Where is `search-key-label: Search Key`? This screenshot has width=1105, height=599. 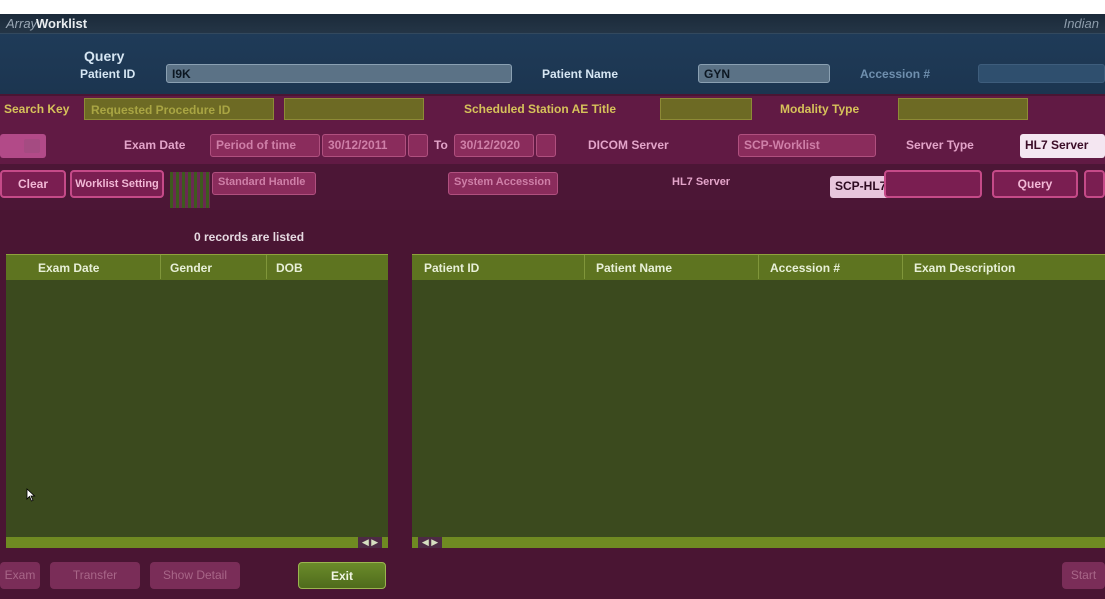
search-key-label: Search Key is located at coordinates (37, 109).